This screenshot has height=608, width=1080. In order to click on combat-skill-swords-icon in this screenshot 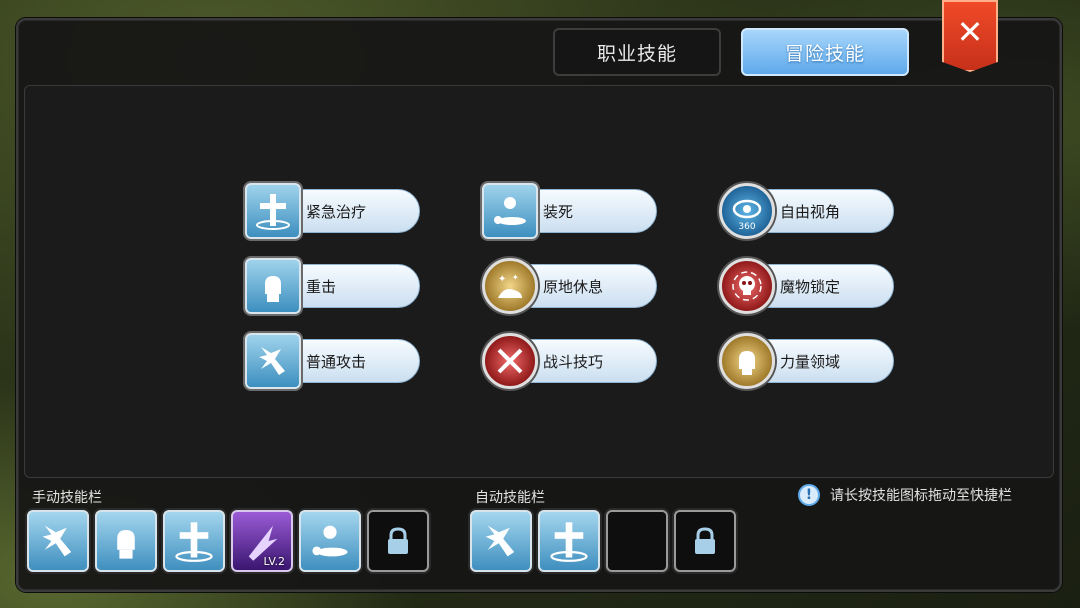, I will do `click(510, 361)`.